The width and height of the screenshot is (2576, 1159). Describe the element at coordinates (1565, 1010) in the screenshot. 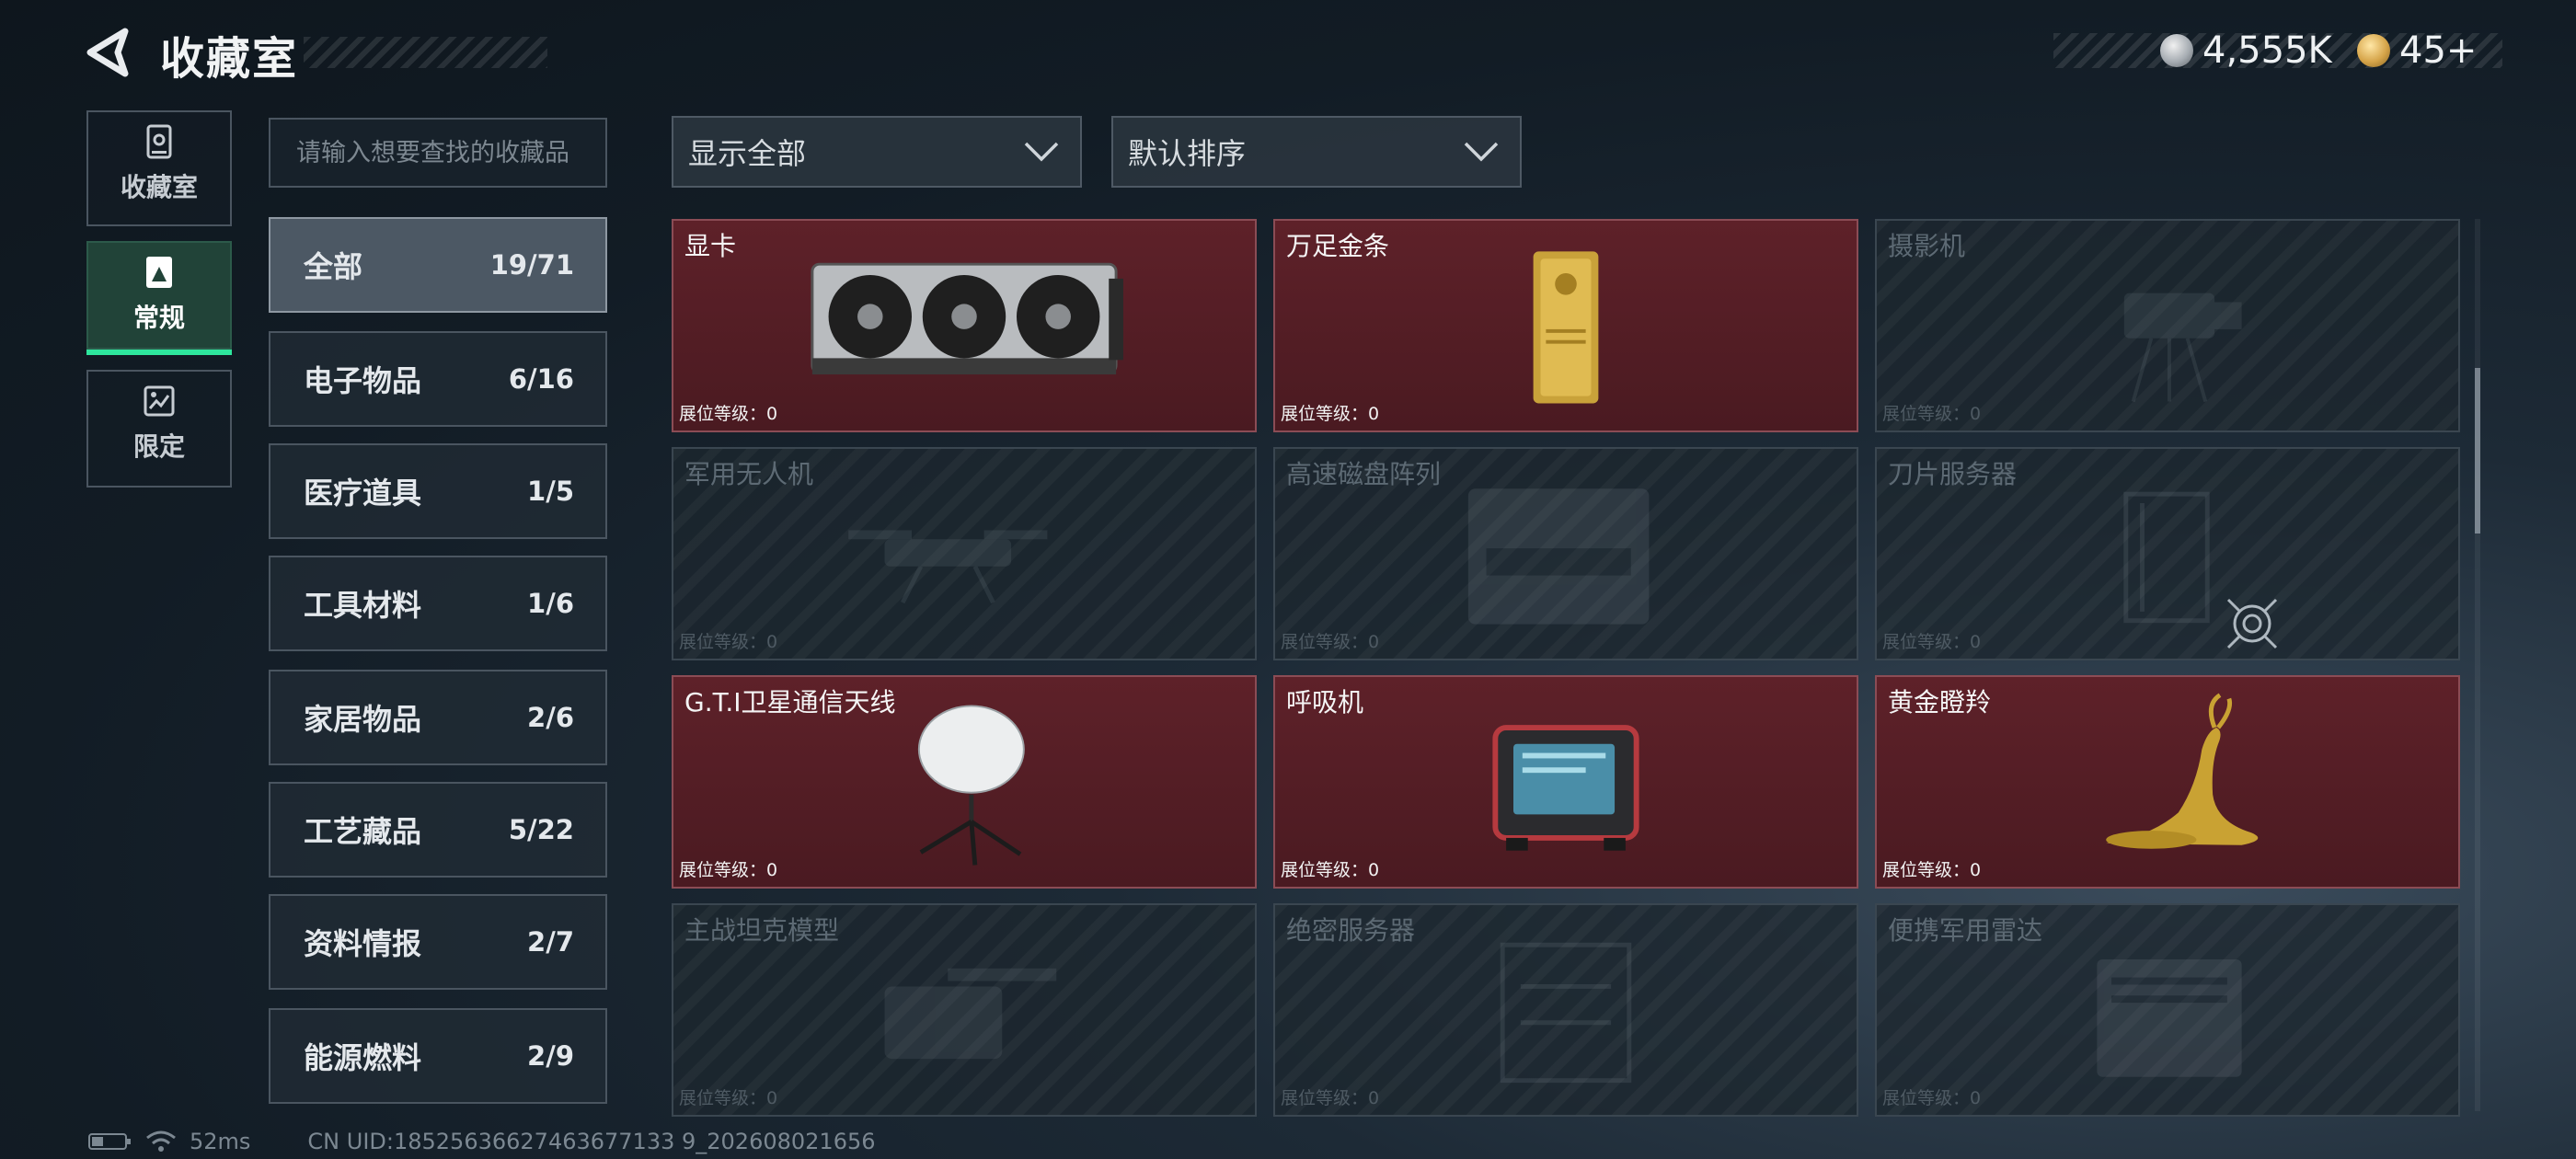

I see `collection-item-secret-server: 绝密服务器 展位等级：0` at that location.